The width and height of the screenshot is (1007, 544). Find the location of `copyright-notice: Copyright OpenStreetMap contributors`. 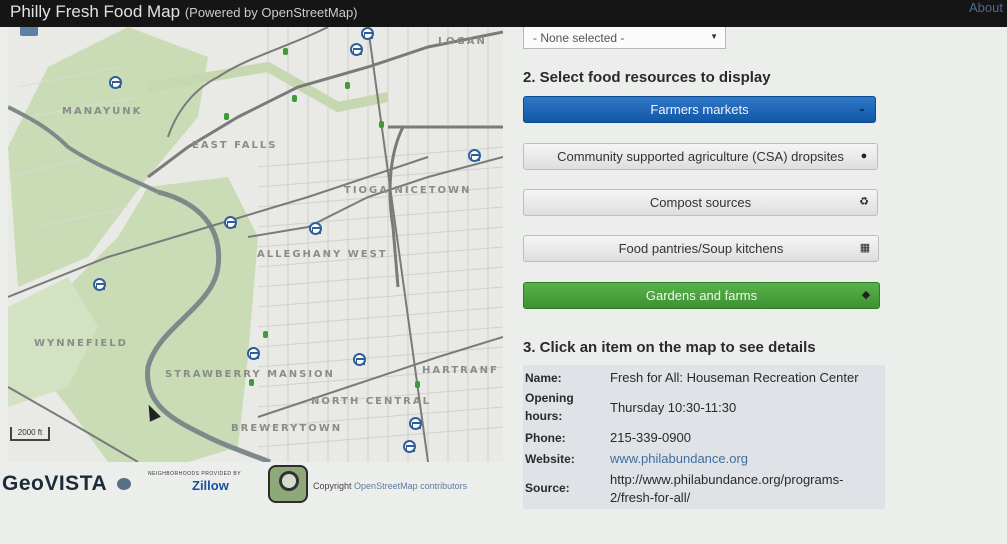

copyright-notice: Copyright OpenStreetMap contributors is located at coordinates (390, 486).